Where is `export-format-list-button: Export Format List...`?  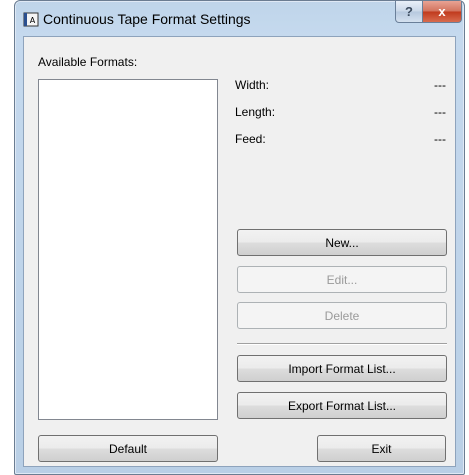
export-format-list-button: Export Format List... is located at coordinates (342, 405).